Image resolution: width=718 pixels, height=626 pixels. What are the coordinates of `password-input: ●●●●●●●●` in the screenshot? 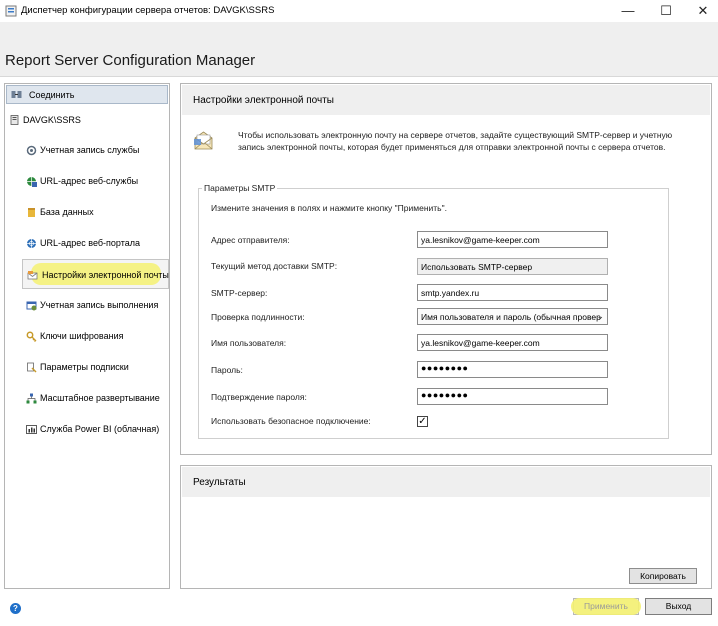 It's located at (512, 369).